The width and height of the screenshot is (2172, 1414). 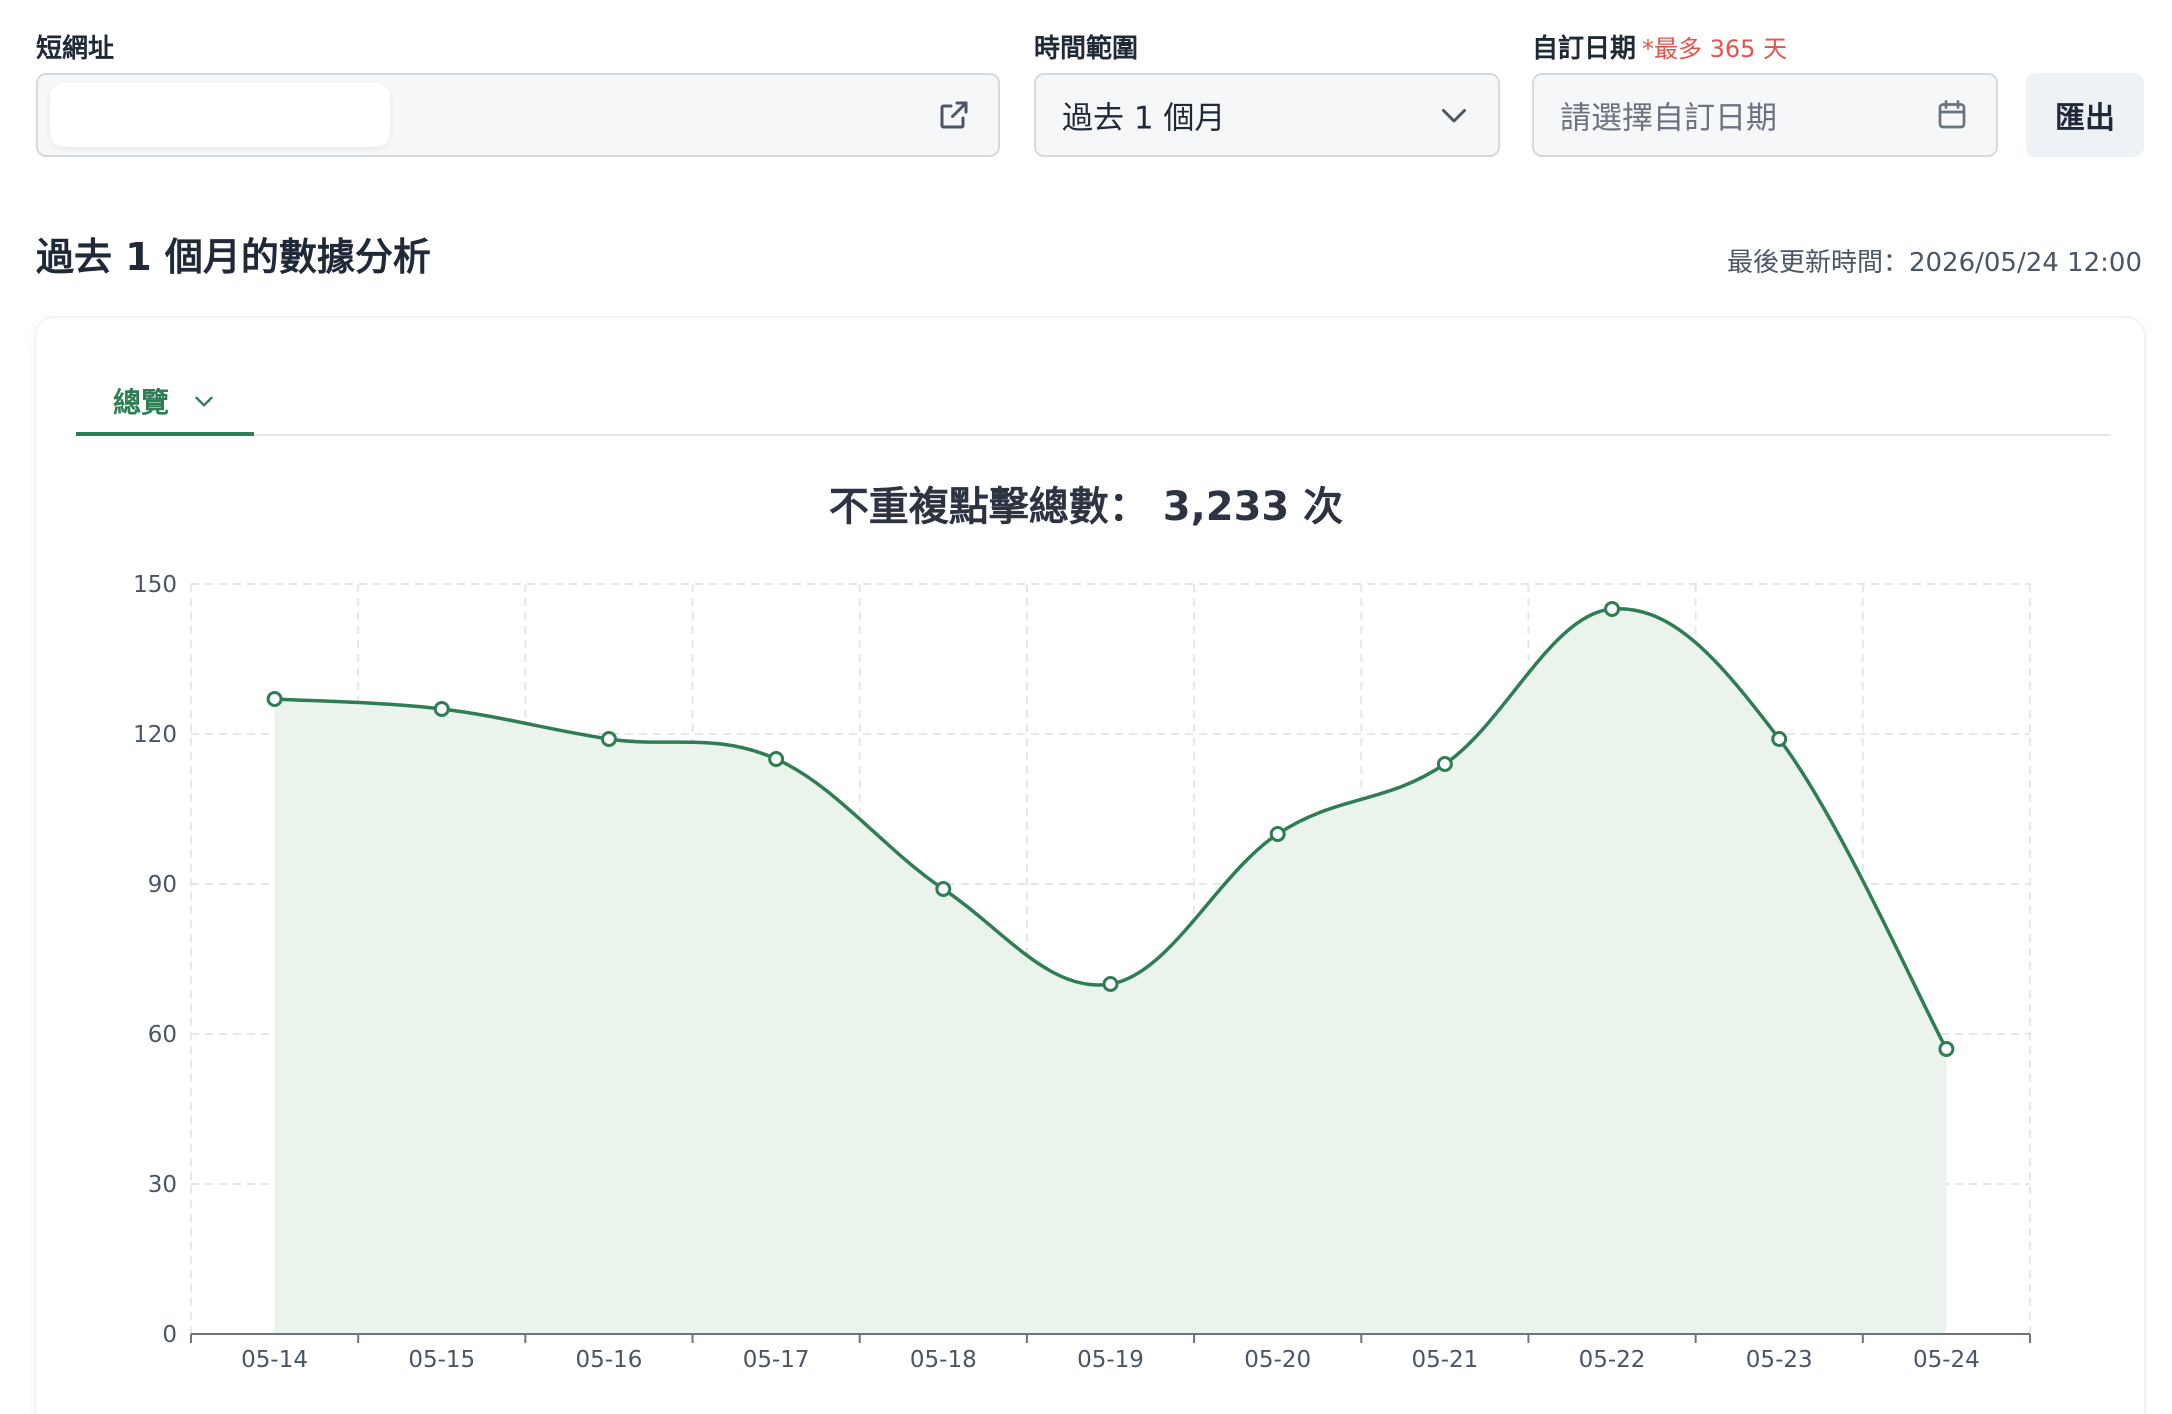 What do you see at coordinates (1444, 1360) in the screenshot?
I see `x-tick-label: 05-21` at bounding box center [1444, 1360].